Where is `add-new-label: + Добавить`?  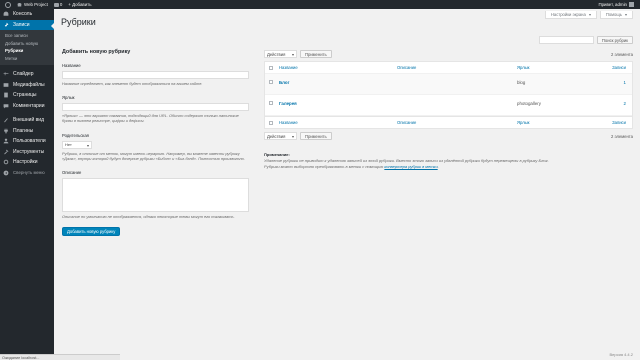 add-new-label: + Добавить is located at coordinates (80, 4).